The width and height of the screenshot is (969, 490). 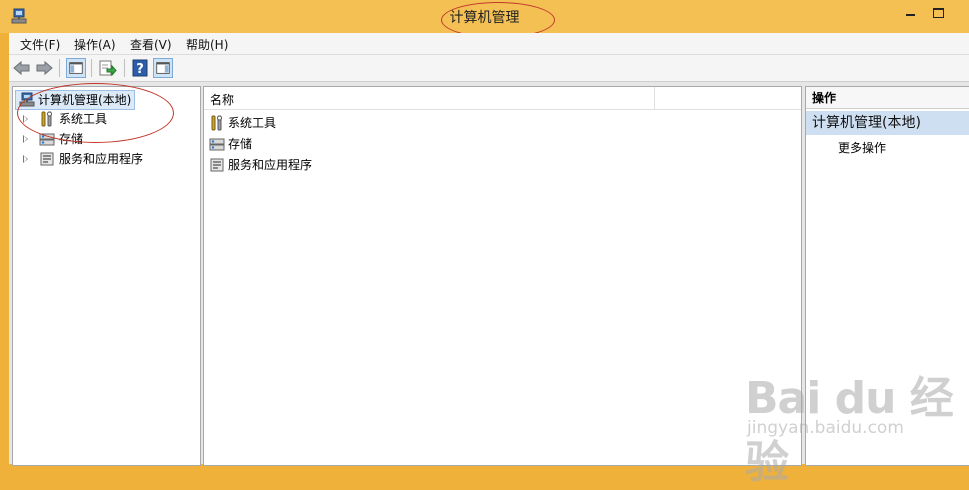 What do you see at coordinates (887, 123) in the screenshot?
I see `actions-section-computer-management: 计算机管理(本地)` at bounding box center [887, 123].